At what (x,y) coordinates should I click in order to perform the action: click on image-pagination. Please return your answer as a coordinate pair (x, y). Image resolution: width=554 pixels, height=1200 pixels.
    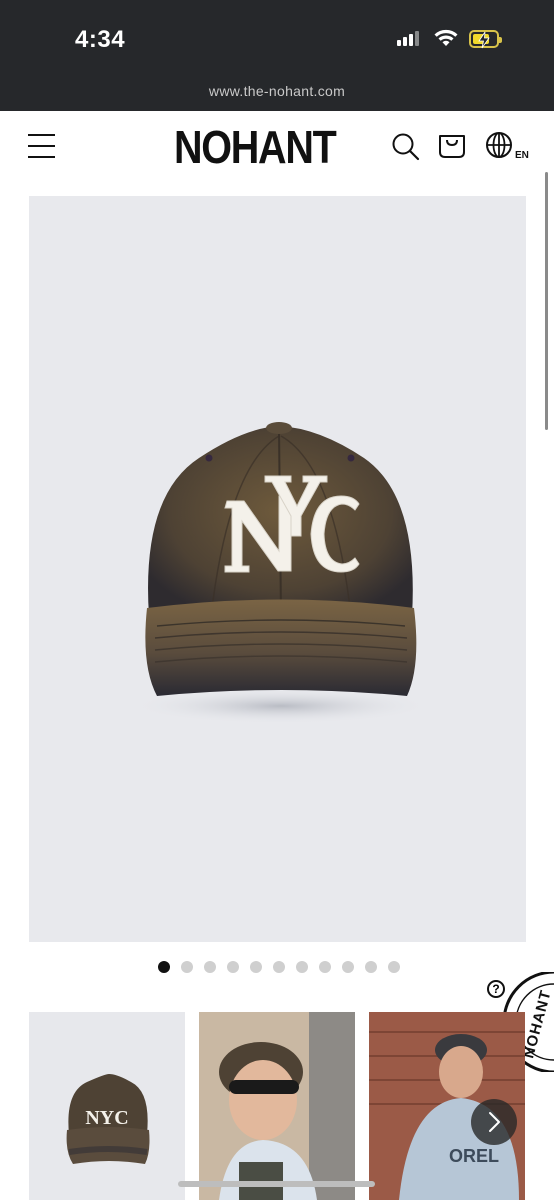
    Looking at the image, I should click on (279, 967).